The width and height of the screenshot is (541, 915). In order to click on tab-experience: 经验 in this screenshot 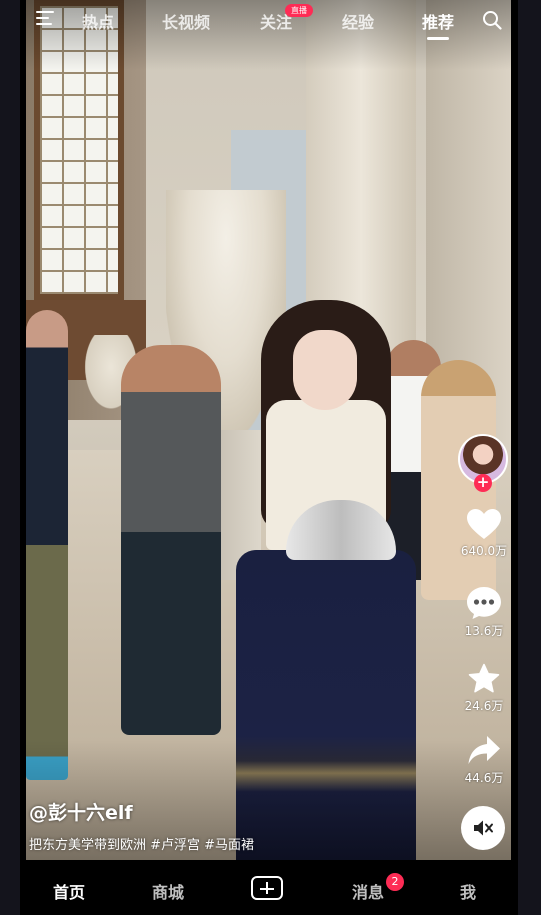, I will do `click(358, 21)`.